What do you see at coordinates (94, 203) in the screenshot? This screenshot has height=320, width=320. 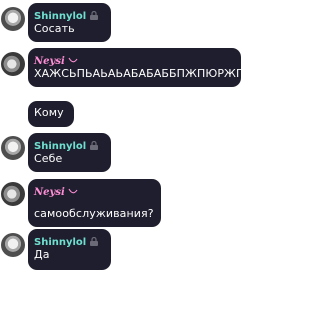 I see `message-bubble: Neysi самообслуживания?` at bounding box center [94, 203].